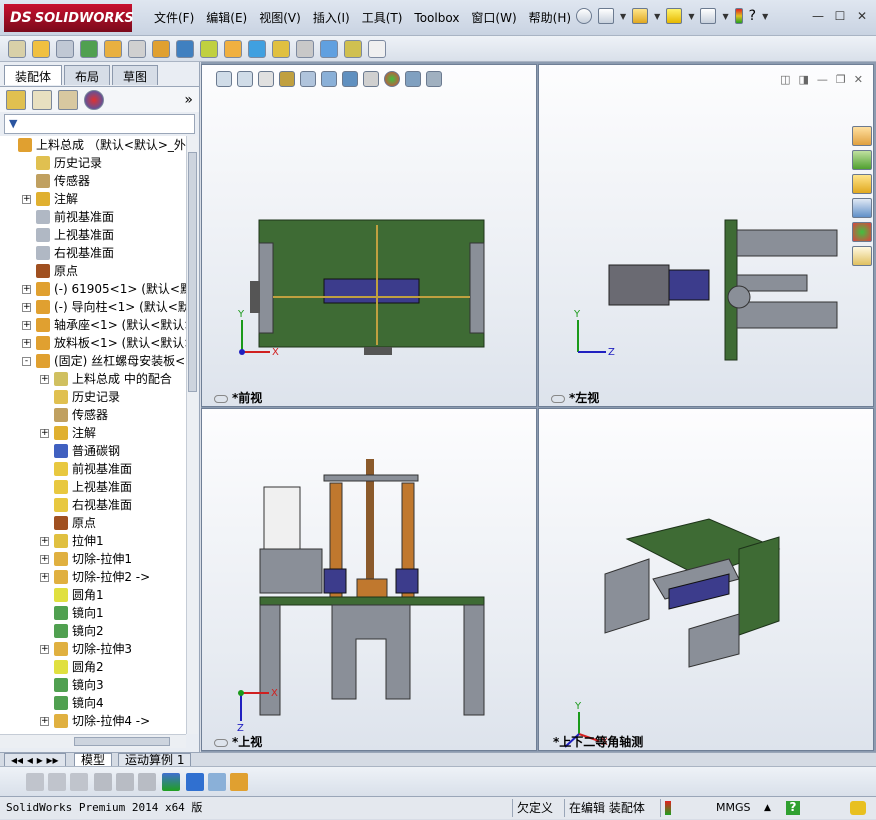 Image resolution: width=876 pixels, height=820 pixels. What do you see at coordinates (35, 760) in the screenshot?
I see `nav-arrows: ◂◂ ◂ ▸ ▸▸` at bounding box center [35, 760].